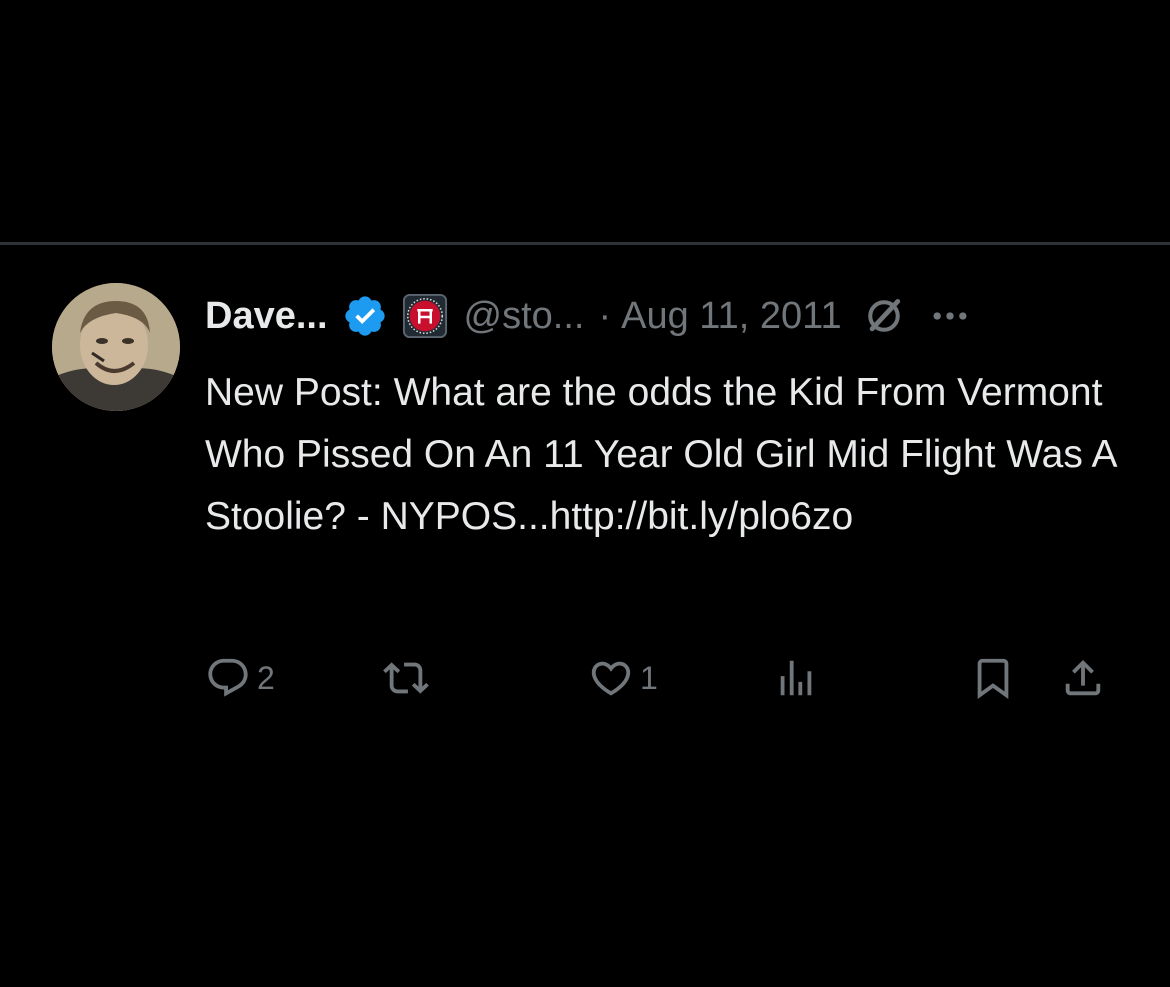 This screenshot has width=1170, height=987. I want to click on action-bar: 2 1, so click(665, 678).